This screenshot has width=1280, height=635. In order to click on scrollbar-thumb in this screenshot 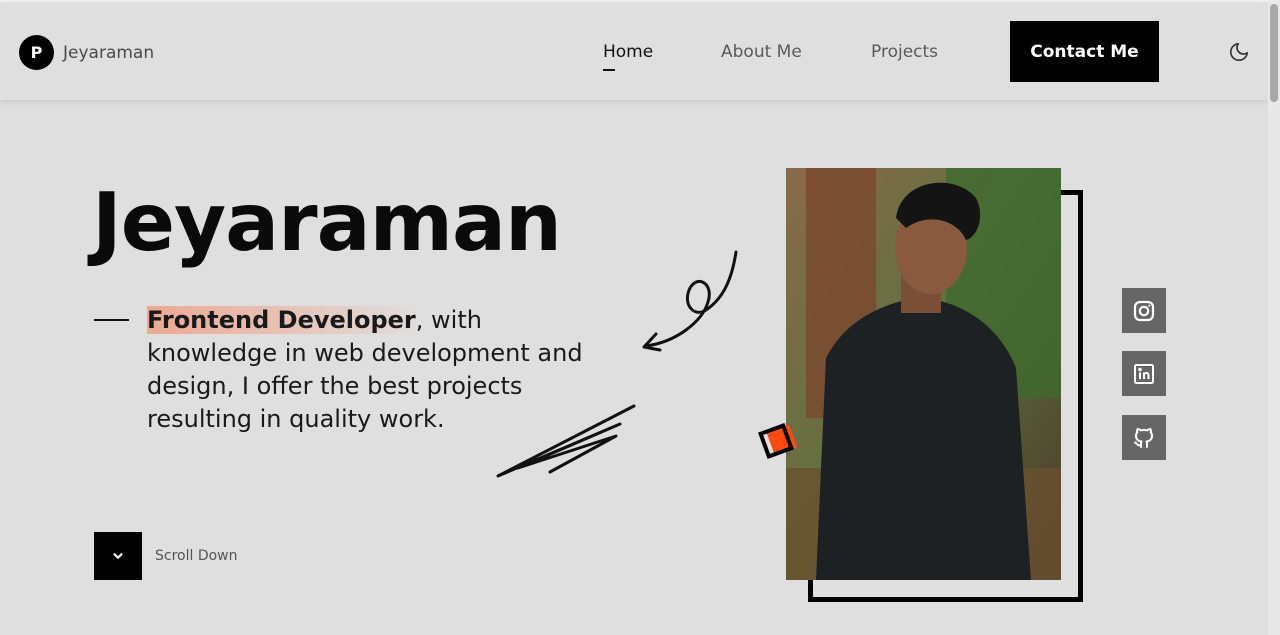, I will do `click(1274, 53)`.